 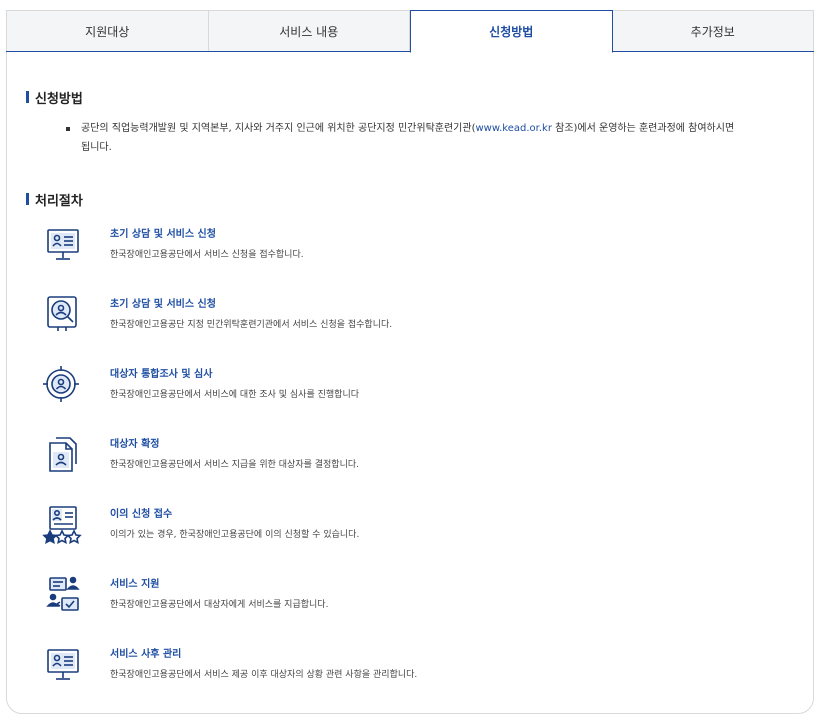 I want to click on process-step: 서비스 지원 한국장애인고용공단에서 대상자에게 서비스를 지급합니다., so click(x=402, y=600).